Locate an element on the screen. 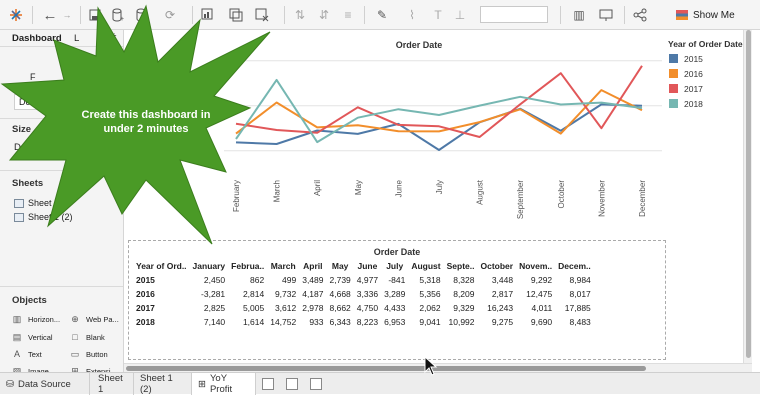 Image resolution: width=760 pixels, height=400 pixels. column-header: Decem.. is located at coordinates (574, 266).